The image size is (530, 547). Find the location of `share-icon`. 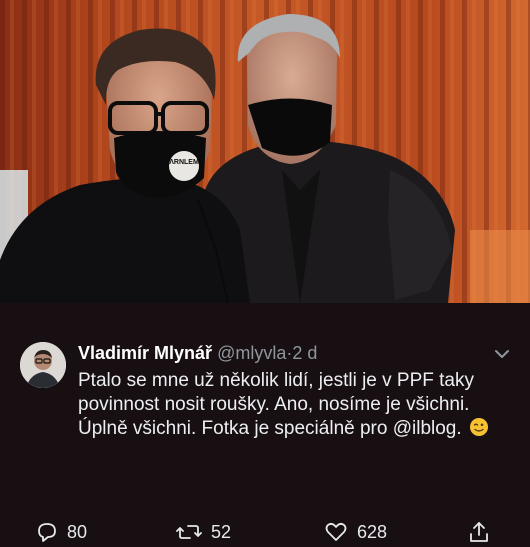

share-icon is located at coordinates (479, 532).